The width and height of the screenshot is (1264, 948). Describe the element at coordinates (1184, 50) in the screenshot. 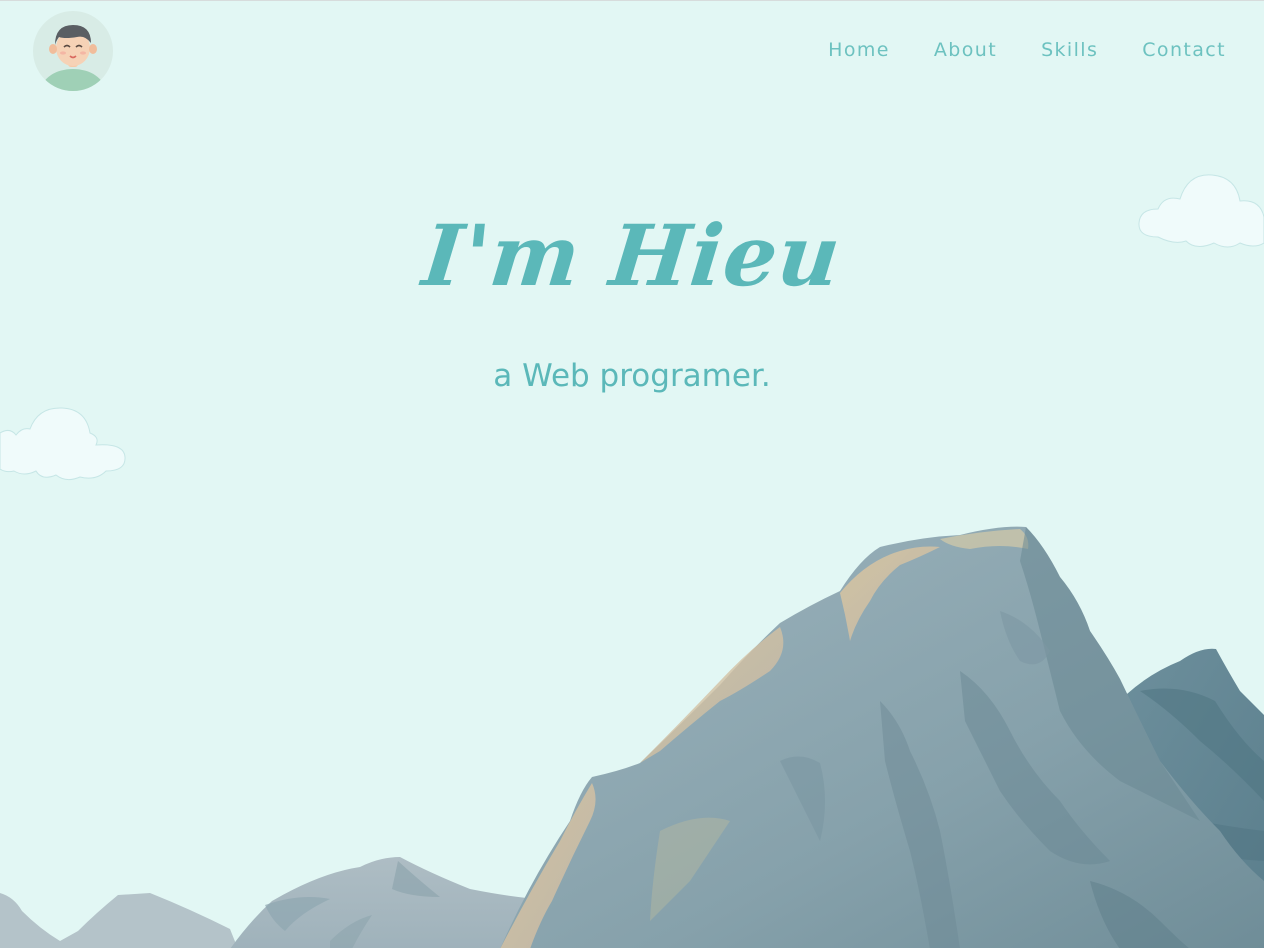

I see `nav-contact: Contact` at that location.